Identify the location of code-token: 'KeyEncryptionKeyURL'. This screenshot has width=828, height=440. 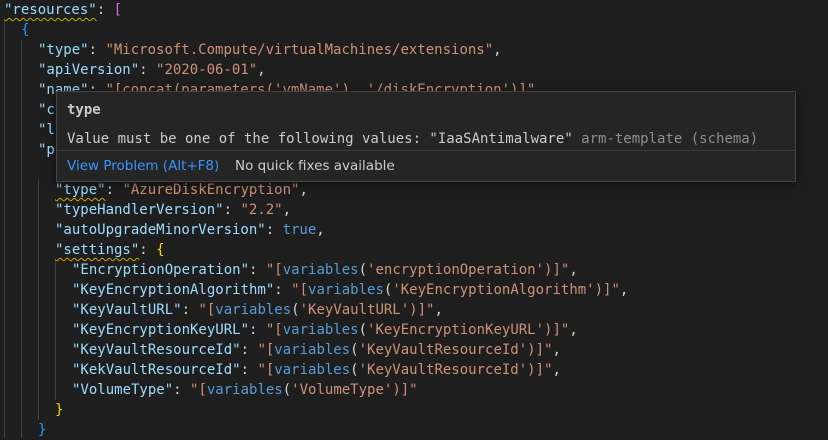
(456, 330).